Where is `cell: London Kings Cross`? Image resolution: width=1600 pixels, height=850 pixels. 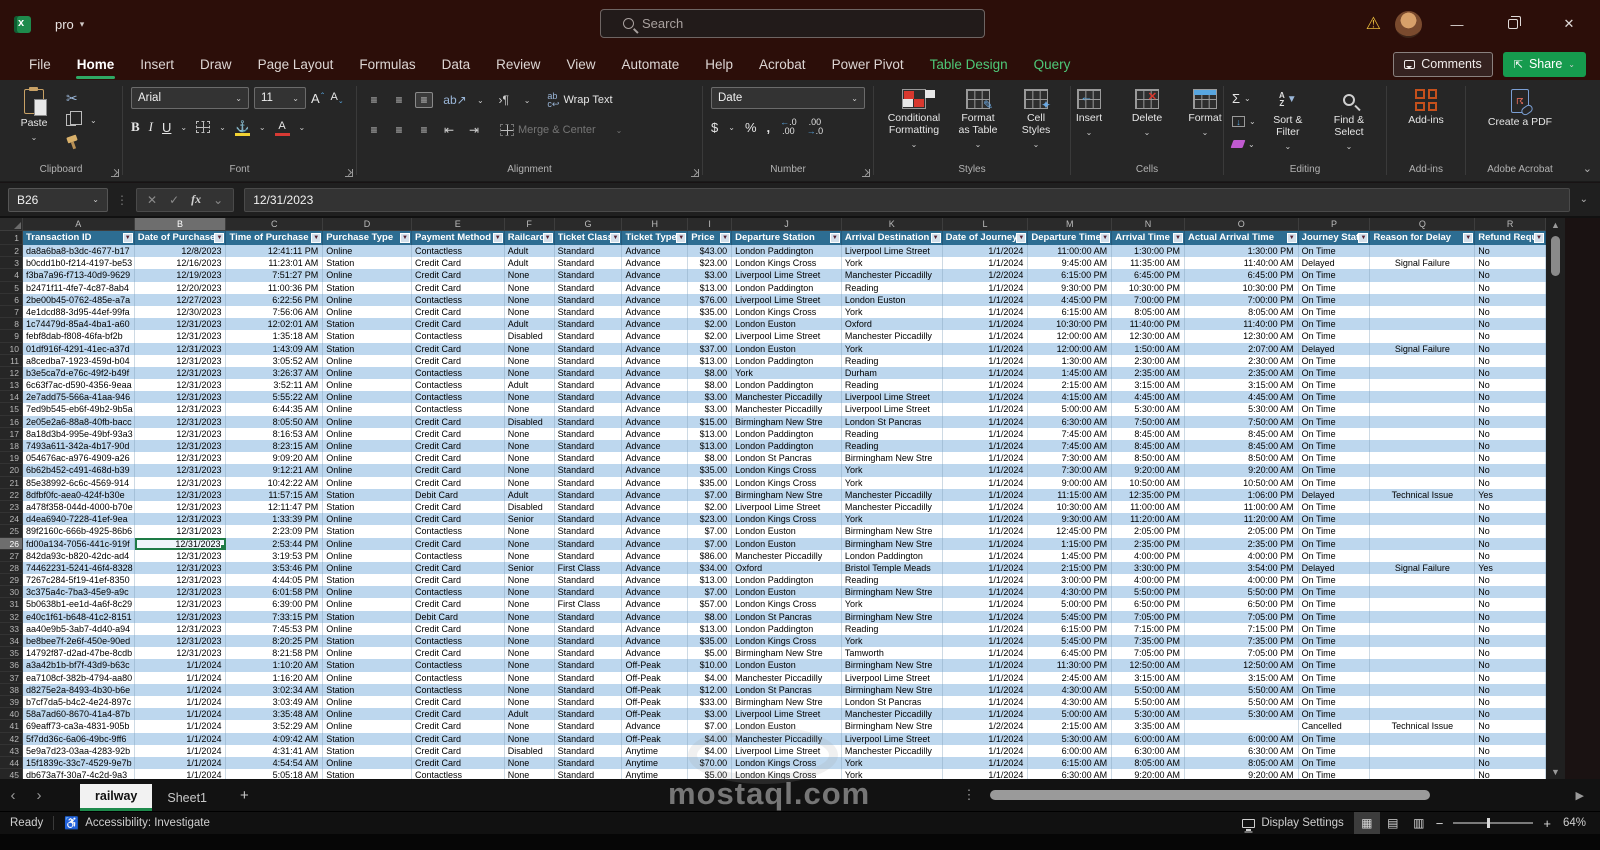 cell: London Kings Cross is located at coordinates (787, 774).